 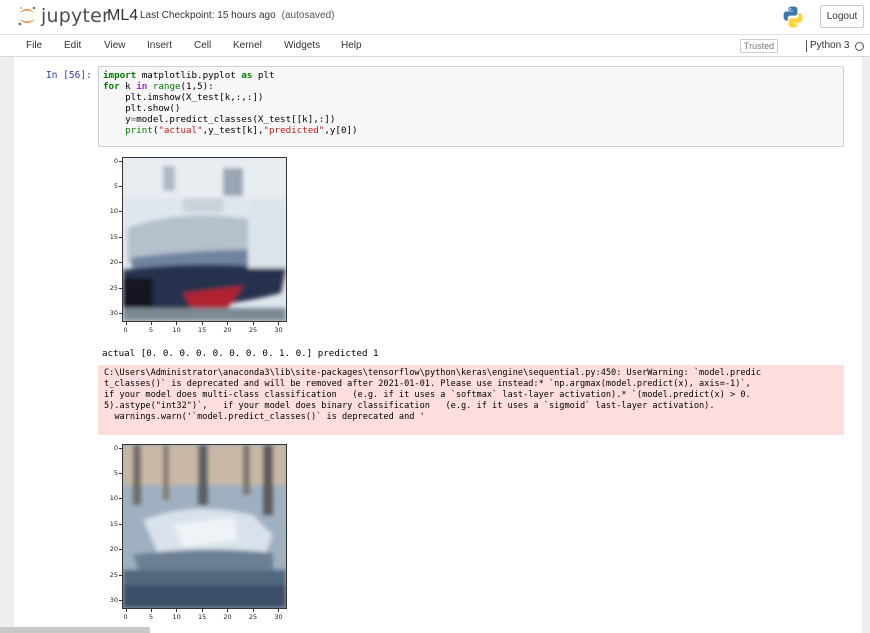 What do you see at coordinates (115, 45) in the screenshot?
I see `menu-view: View` at bounding box center [115, 45].